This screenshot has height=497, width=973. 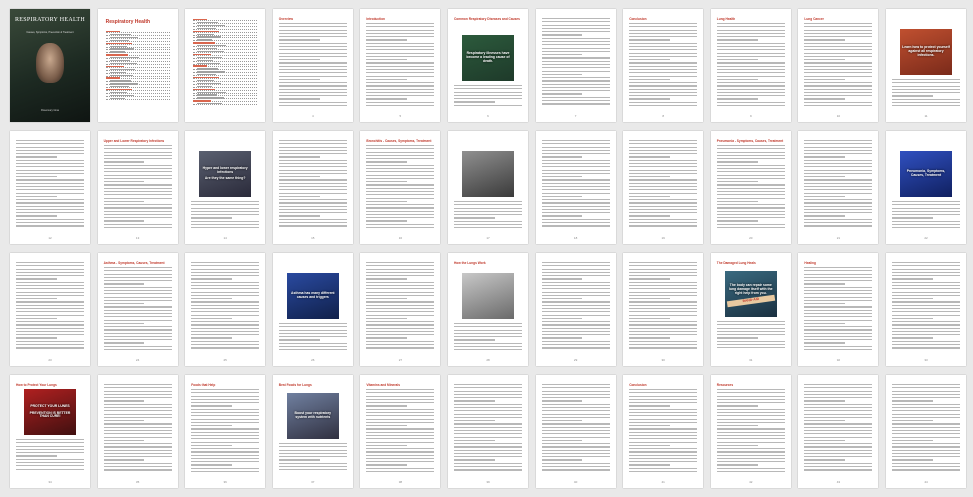 What do you see at coordinates (488, 174) in the screenshot?
I see `page-image` at bounding box center [488, 174].